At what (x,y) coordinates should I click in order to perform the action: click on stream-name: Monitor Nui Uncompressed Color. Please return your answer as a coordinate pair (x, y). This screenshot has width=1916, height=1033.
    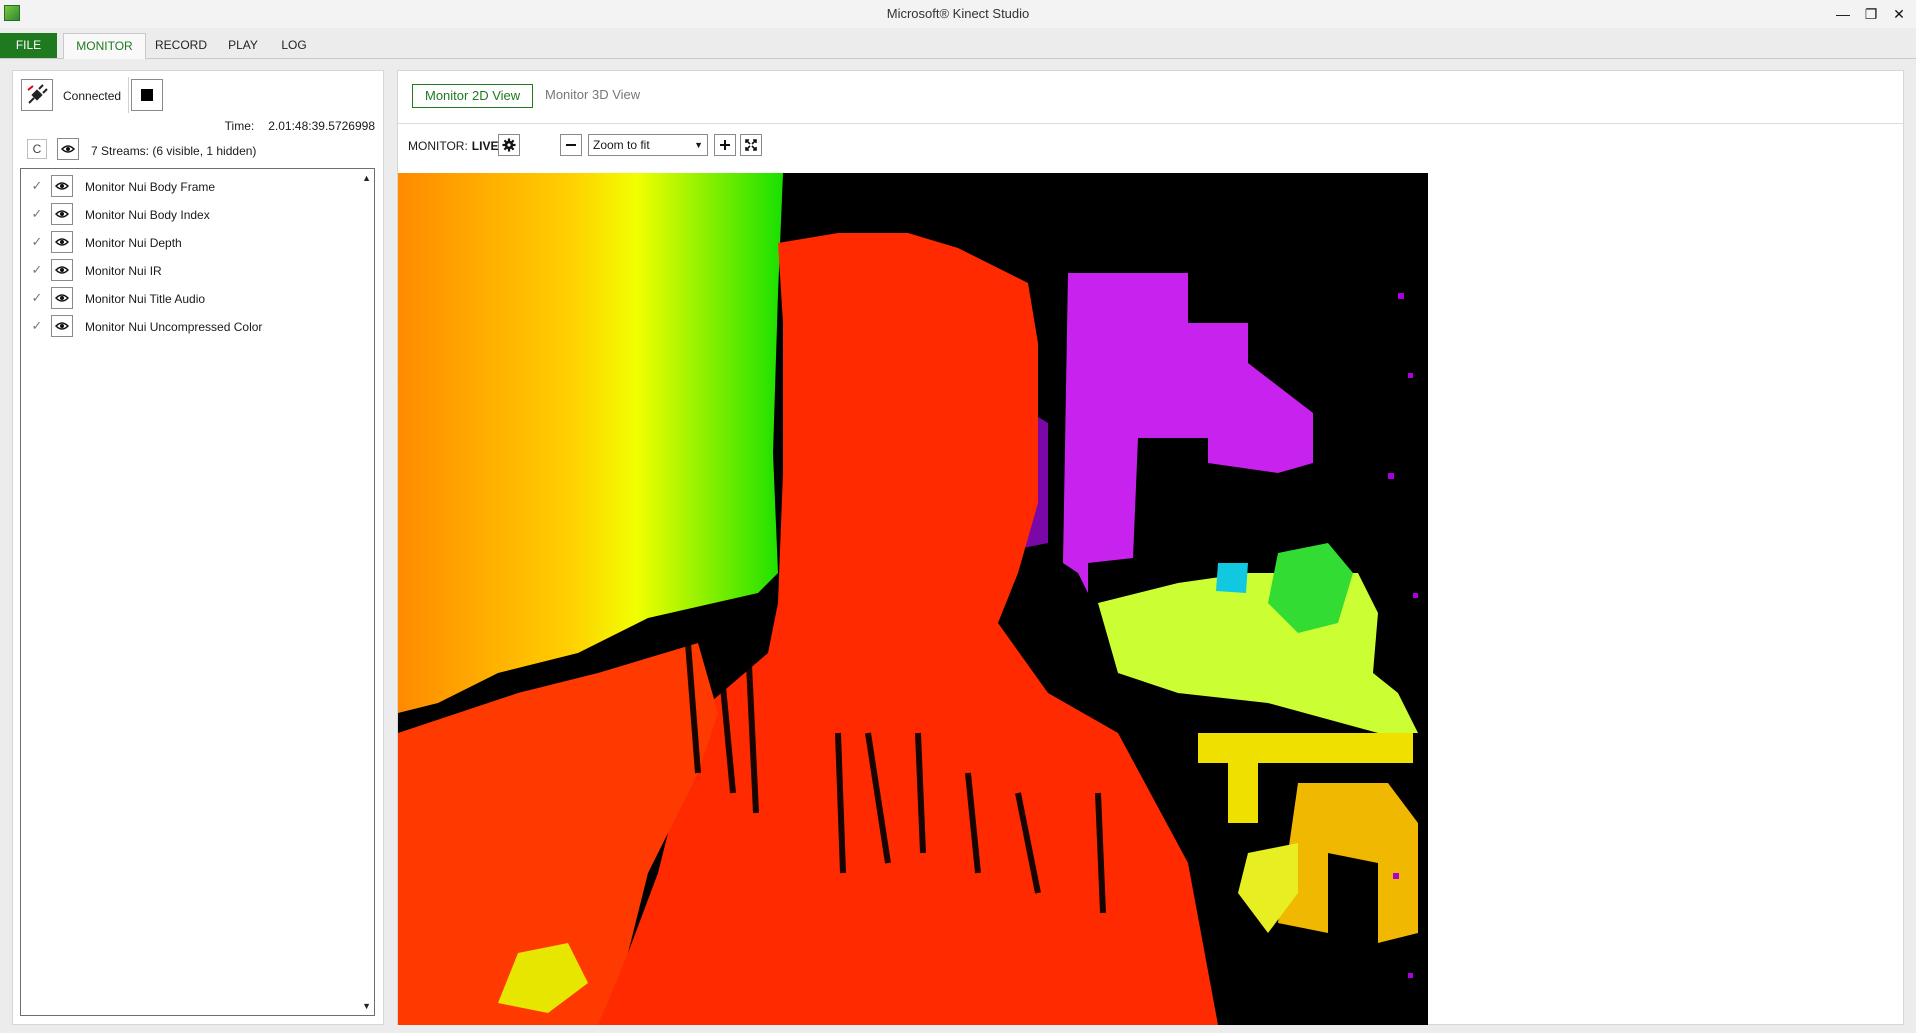
    Looking at the image, I should click on (174, 327).